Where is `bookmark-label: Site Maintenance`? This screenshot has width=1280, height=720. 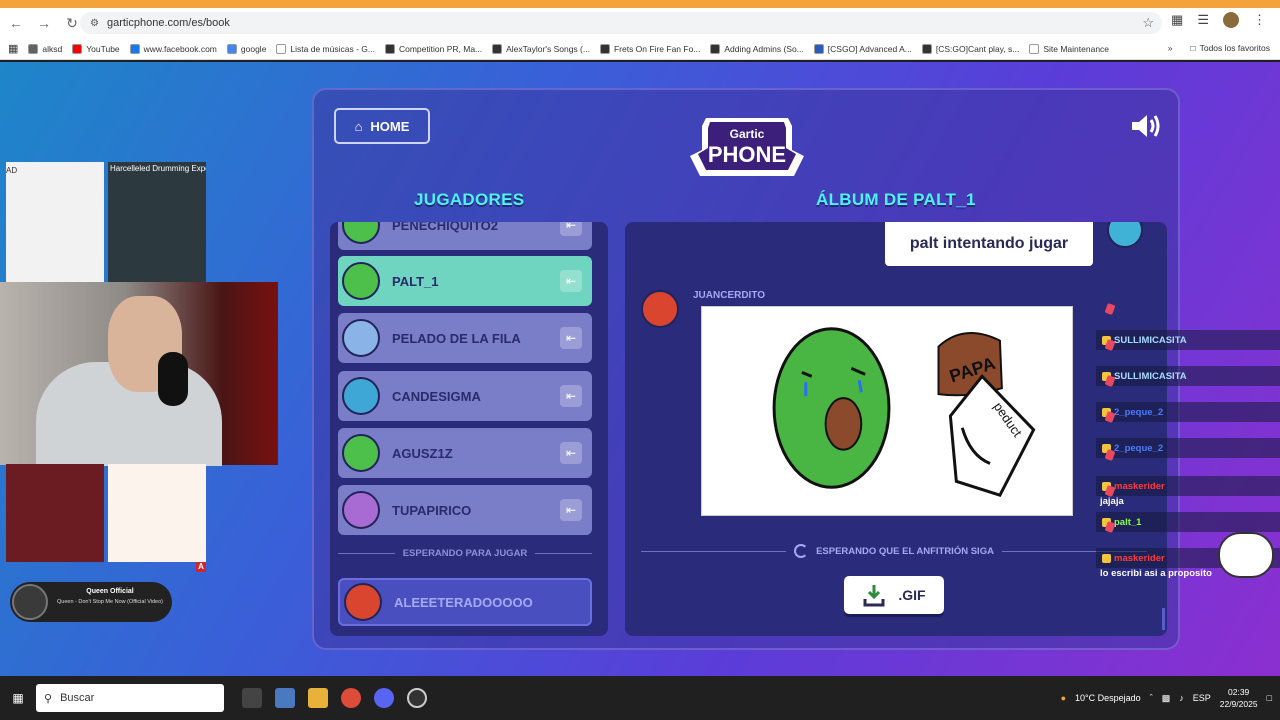 bookmark-label: Site Maintenance is located at coordinates (1076, 48).